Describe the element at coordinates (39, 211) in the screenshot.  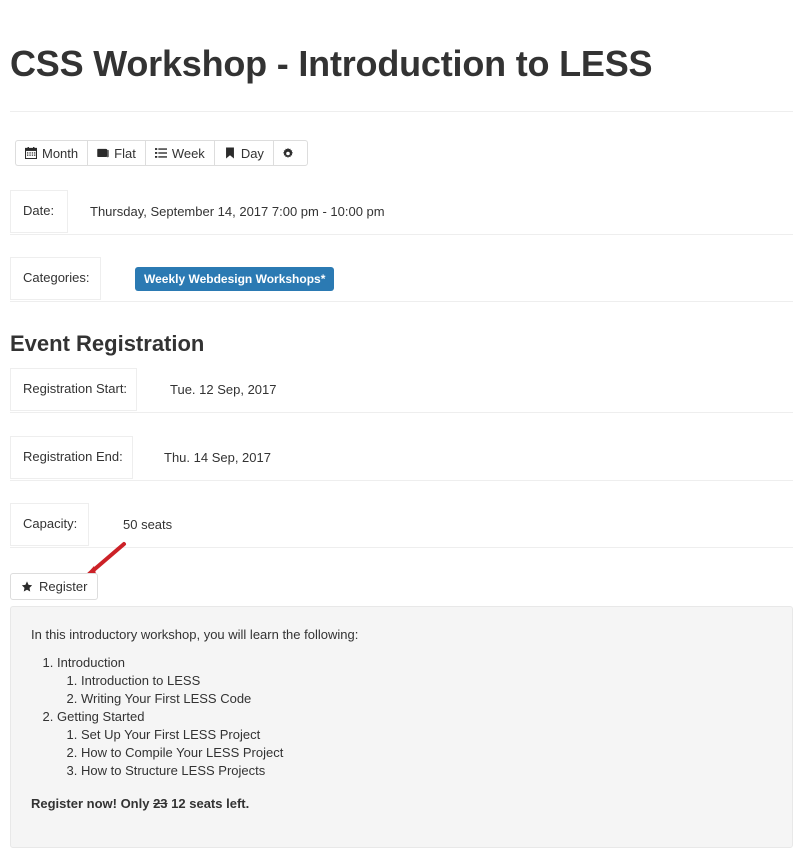
I see `detail-label-date: Date:` at that location.